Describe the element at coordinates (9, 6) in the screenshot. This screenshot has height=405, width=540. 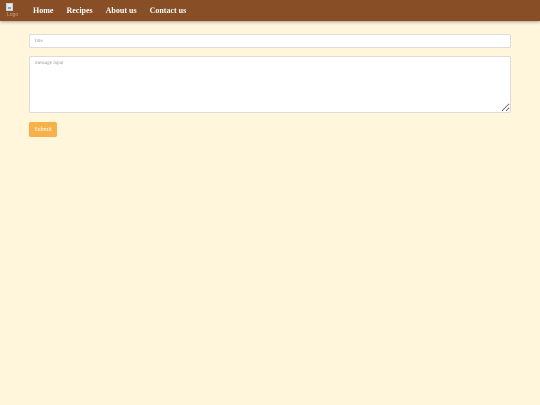
I see `broken-image-icon` at that location.